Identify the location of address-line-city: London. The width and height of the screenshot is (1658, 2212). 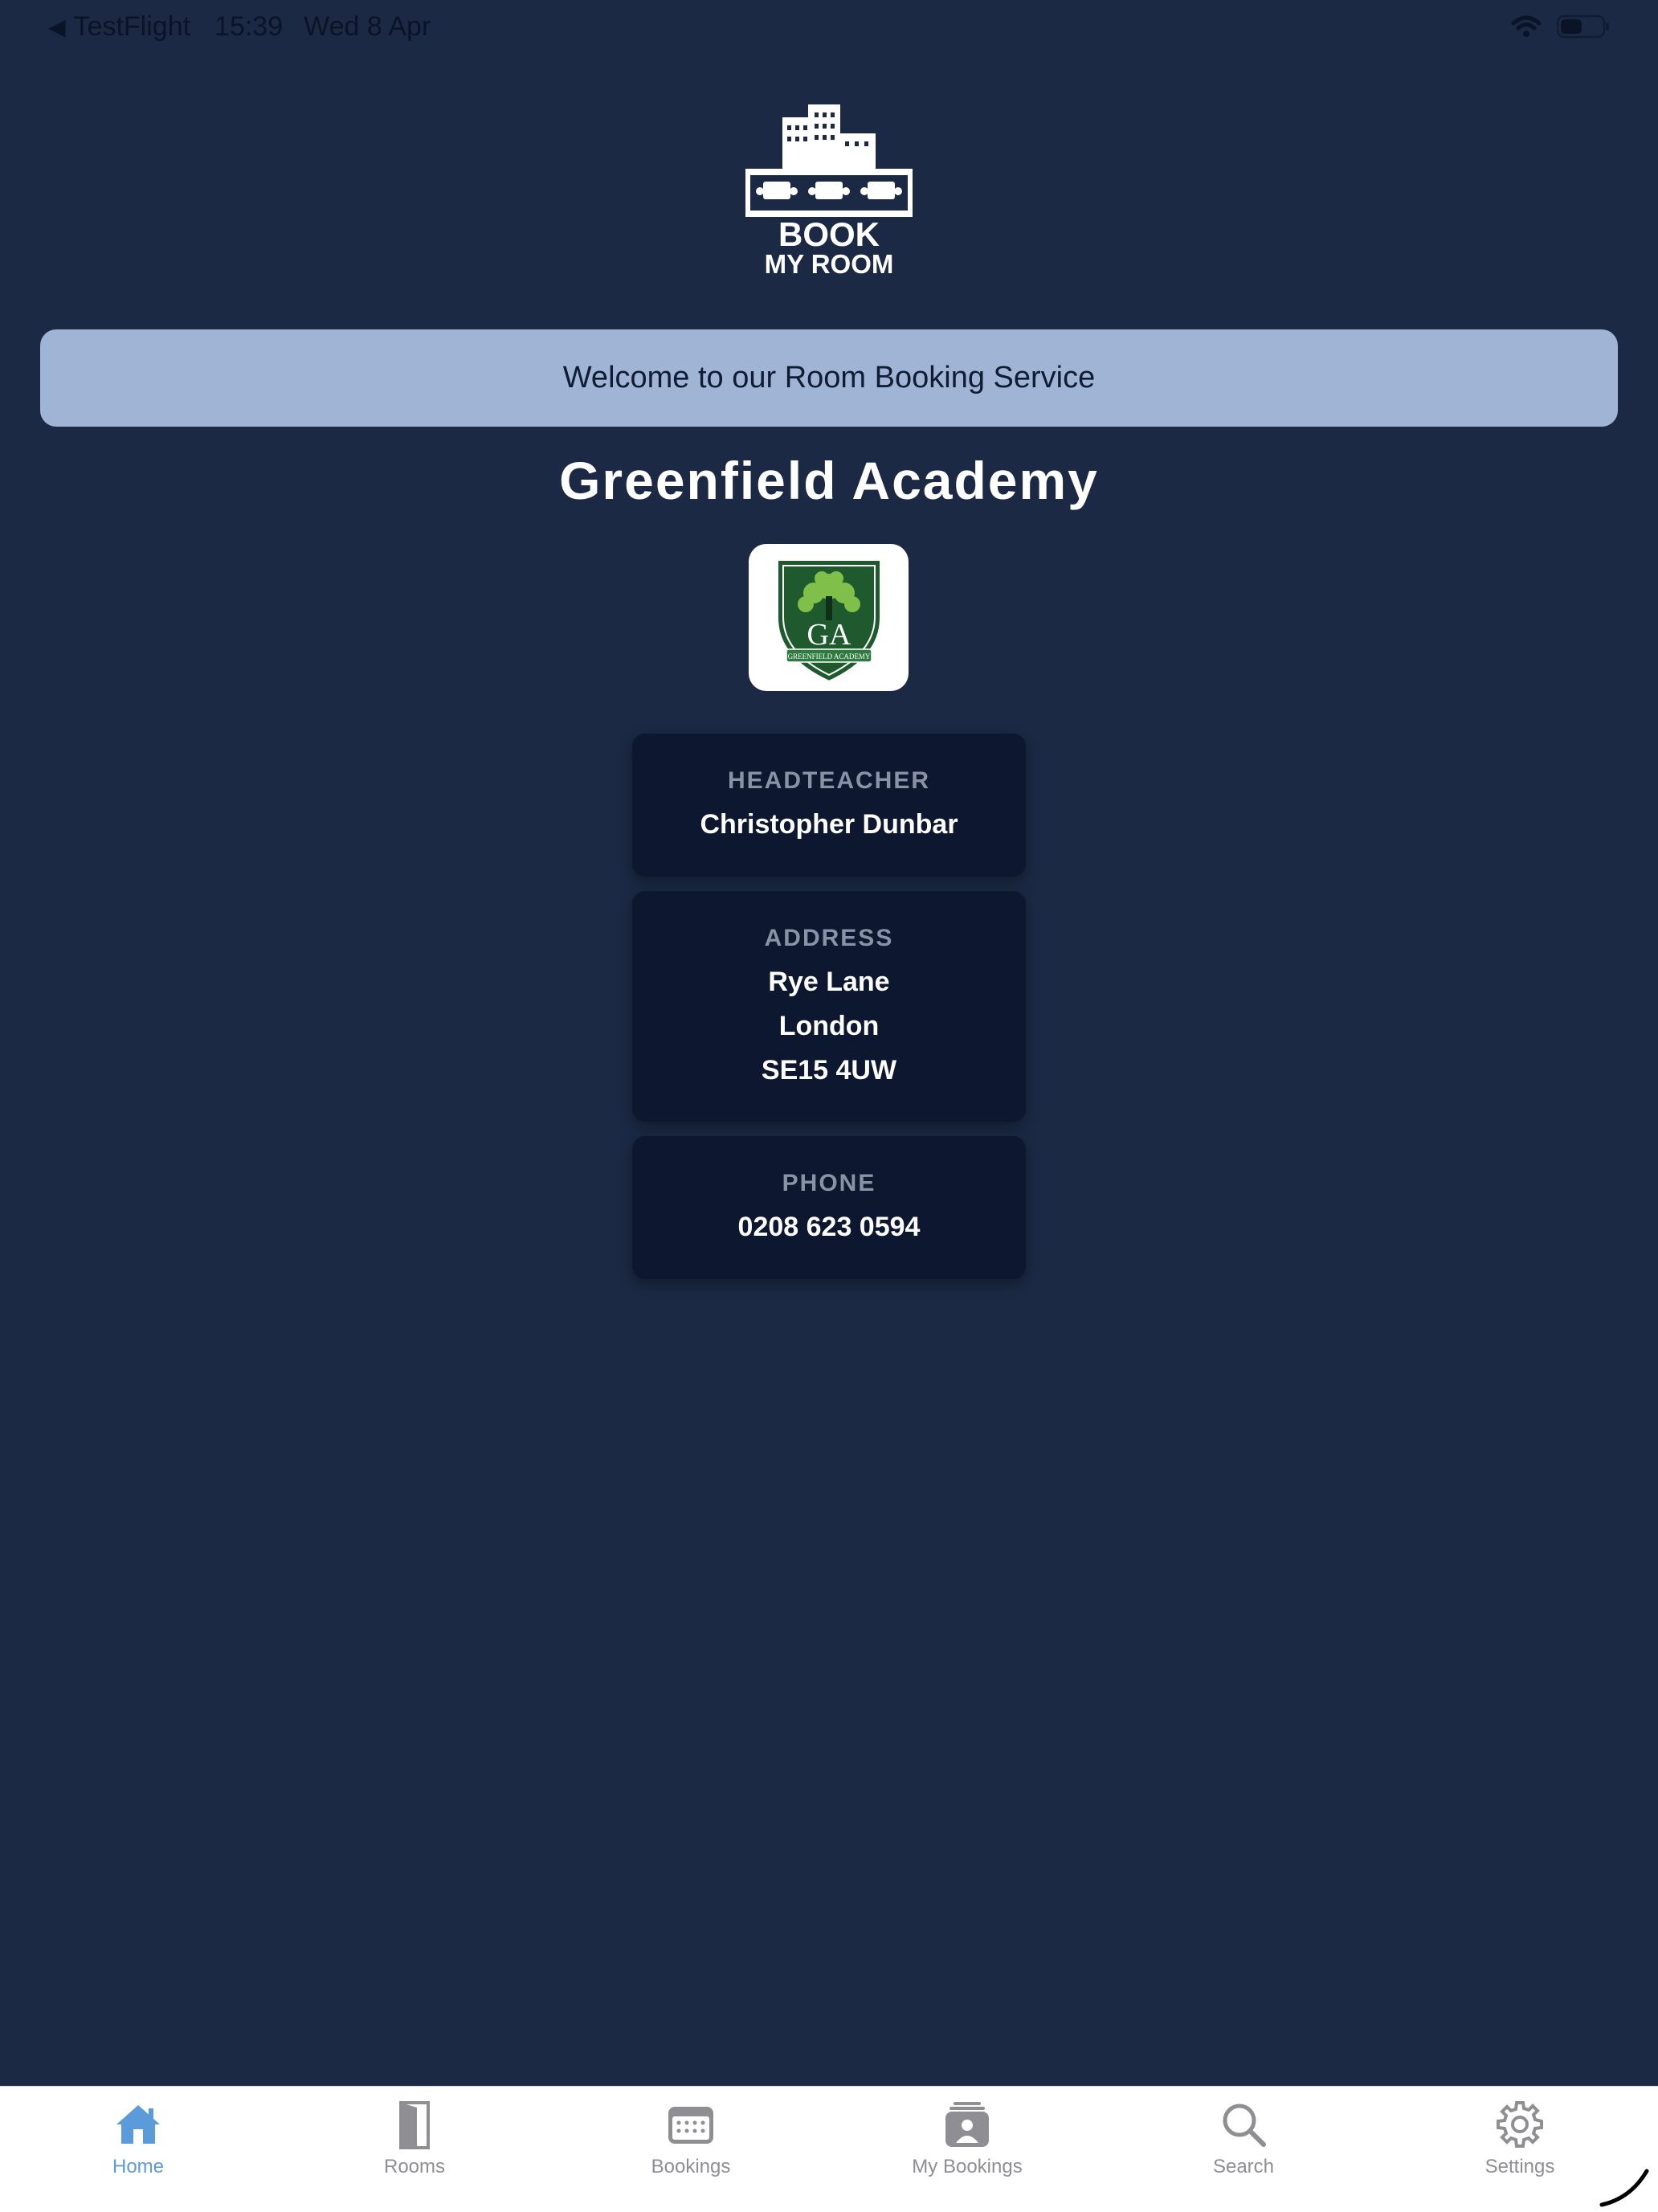
(829, 1026).